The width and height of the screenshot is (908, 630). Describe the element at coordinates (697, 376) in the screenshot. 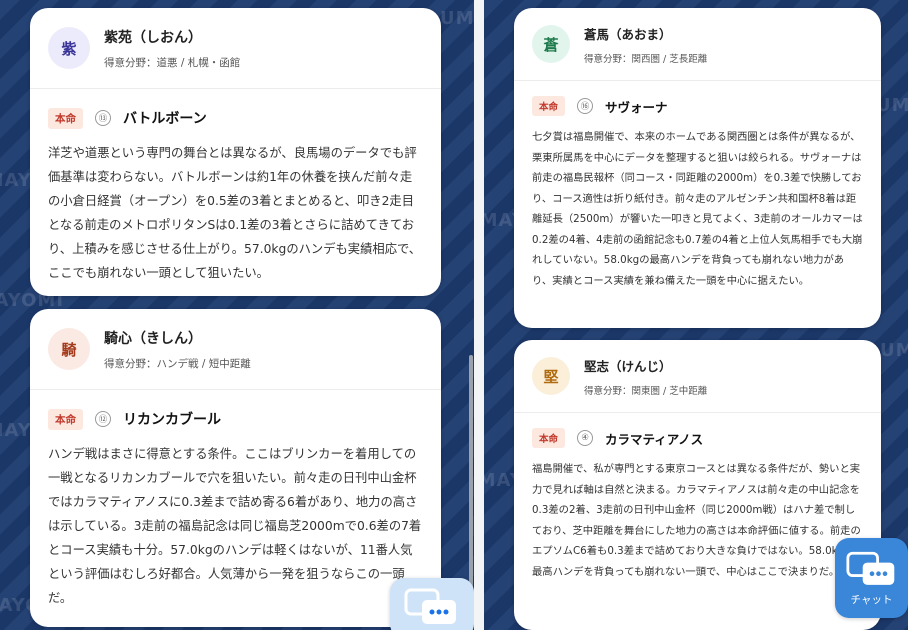

I see `expert-header: 堅 堅志（けんじ） 得意分野：関東圏 / 芝中距離` at that location.